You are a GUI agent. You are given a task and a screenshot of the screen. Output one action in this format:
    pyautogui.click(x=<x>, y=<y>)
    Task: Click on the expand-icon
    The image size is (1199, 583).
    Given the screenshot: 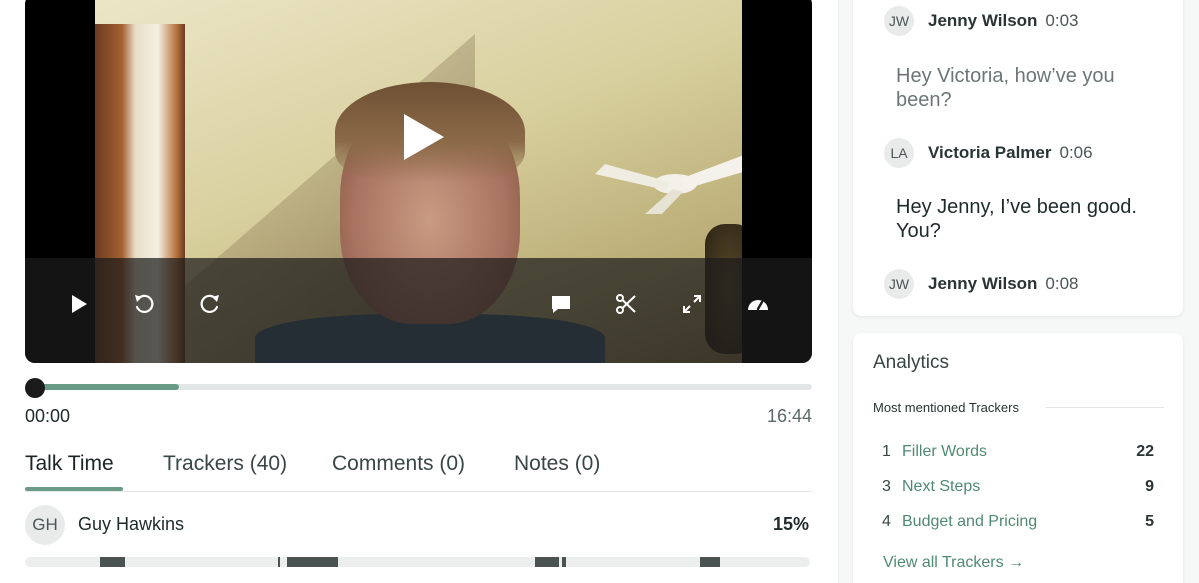 What is the action you would take?
    pyautogui.click(x=692, y=304)
    